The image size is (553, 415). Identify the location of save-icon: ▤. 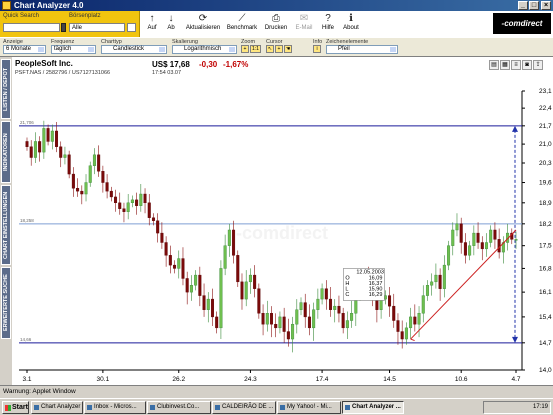
(494, 65).